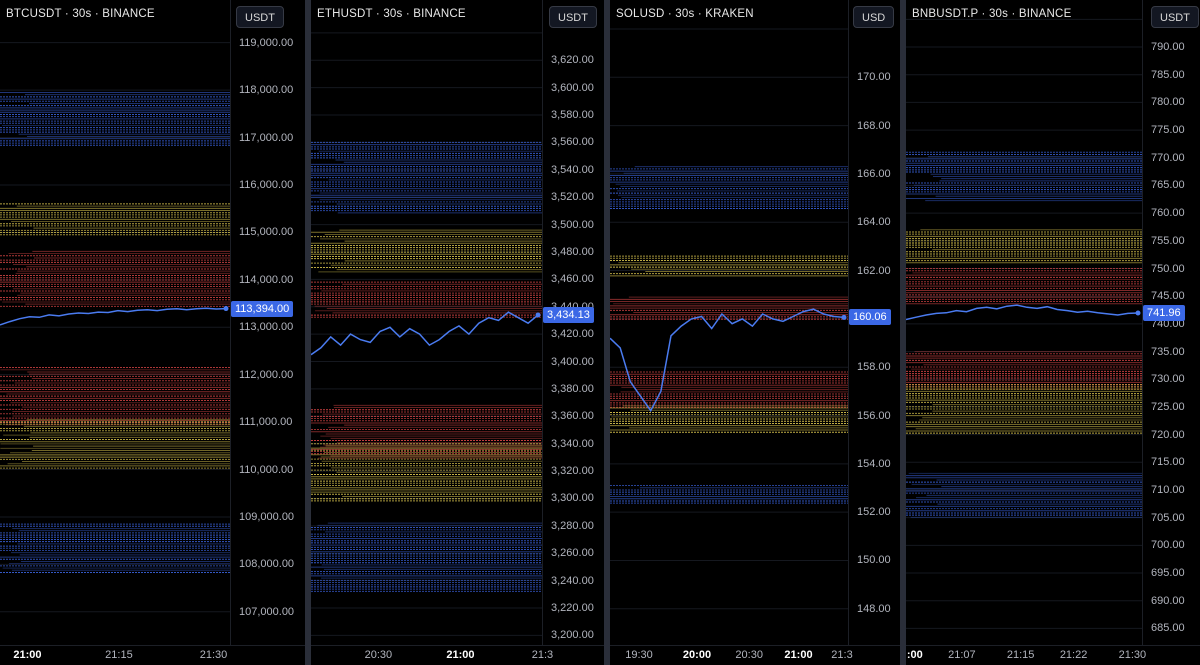  I want to click on price-tick-label: 3,260.00, so click(572, 553).